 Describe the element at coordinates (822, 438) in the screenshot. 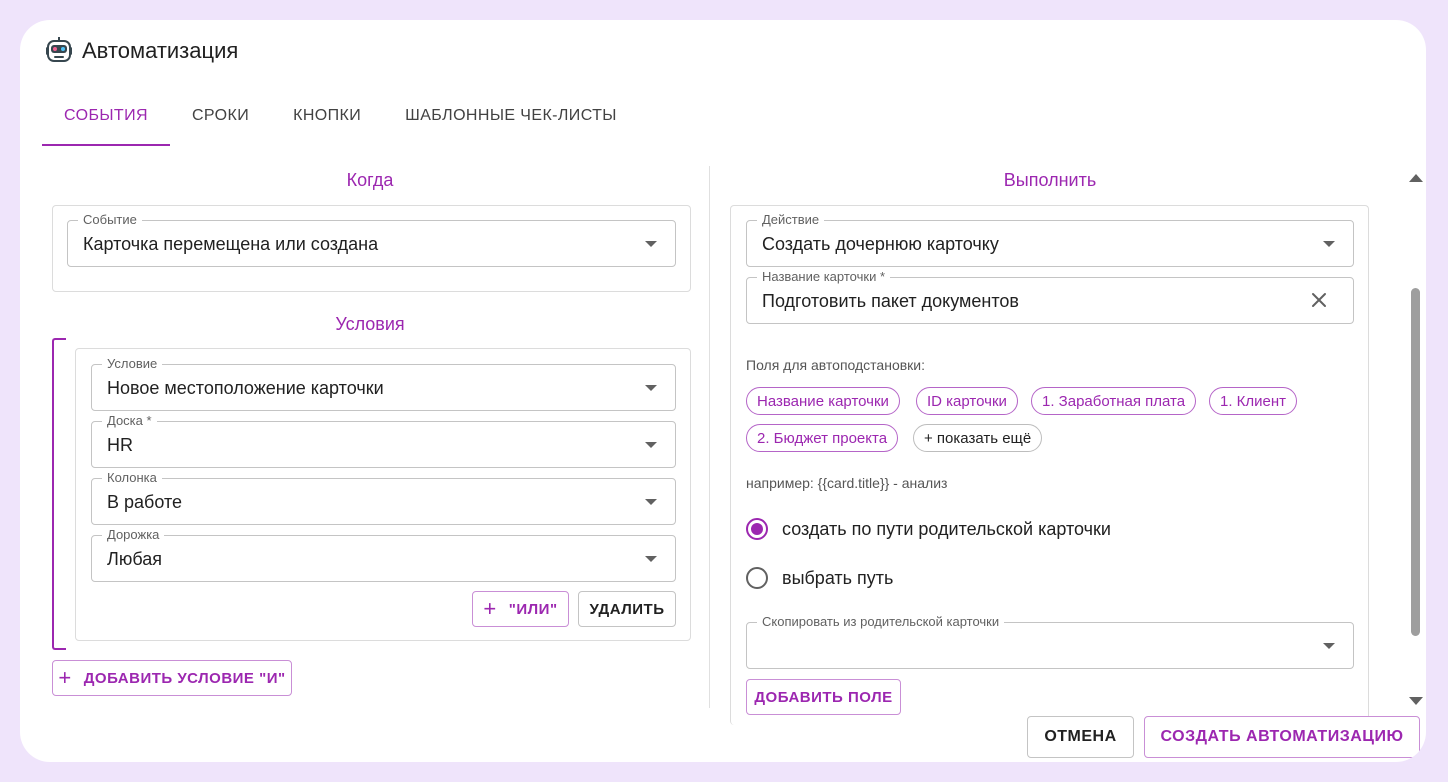

I see `chip-project-budget: 2. Бюджет проекта` at that location.